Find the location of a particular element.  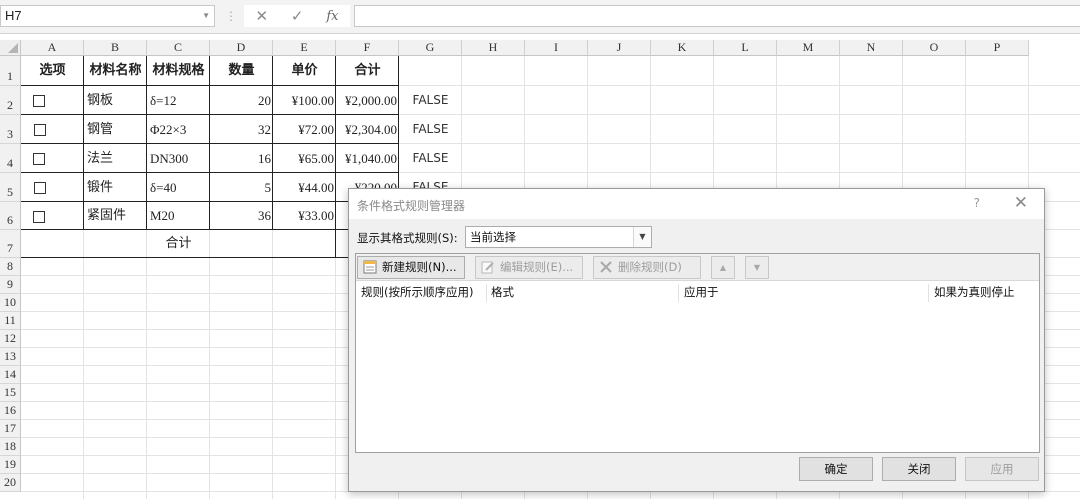

material-spec-cell: δ=40 is located at coordinates (178, 187).